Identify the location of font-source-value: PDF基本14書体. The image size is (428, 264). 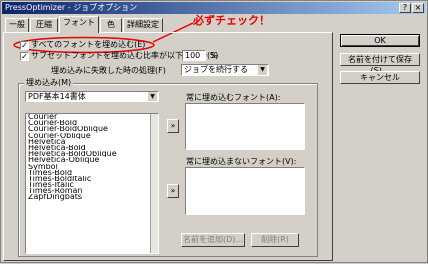
(57, 96).